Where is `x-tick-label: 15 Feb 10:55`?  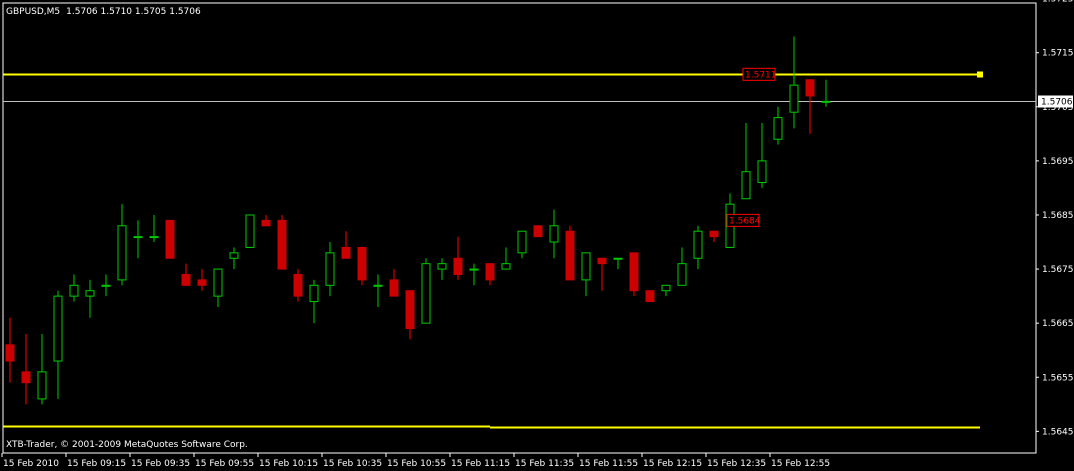 x-tick-label: 15 Feb 10:55 is located at coordinates (416, 464).